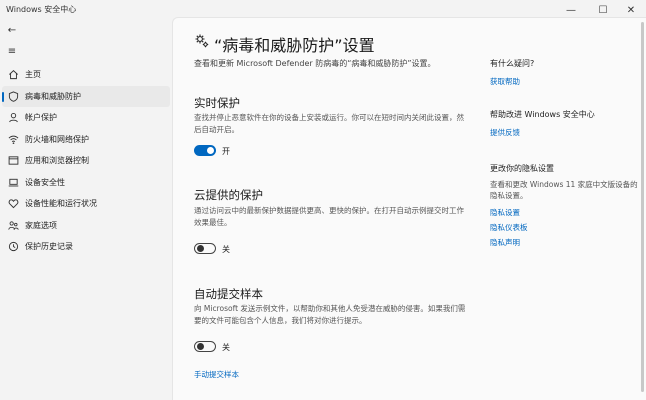 The image size is (646, 400). I want to click on nav-label: 病毒和威胁防护, so click(53, 96).